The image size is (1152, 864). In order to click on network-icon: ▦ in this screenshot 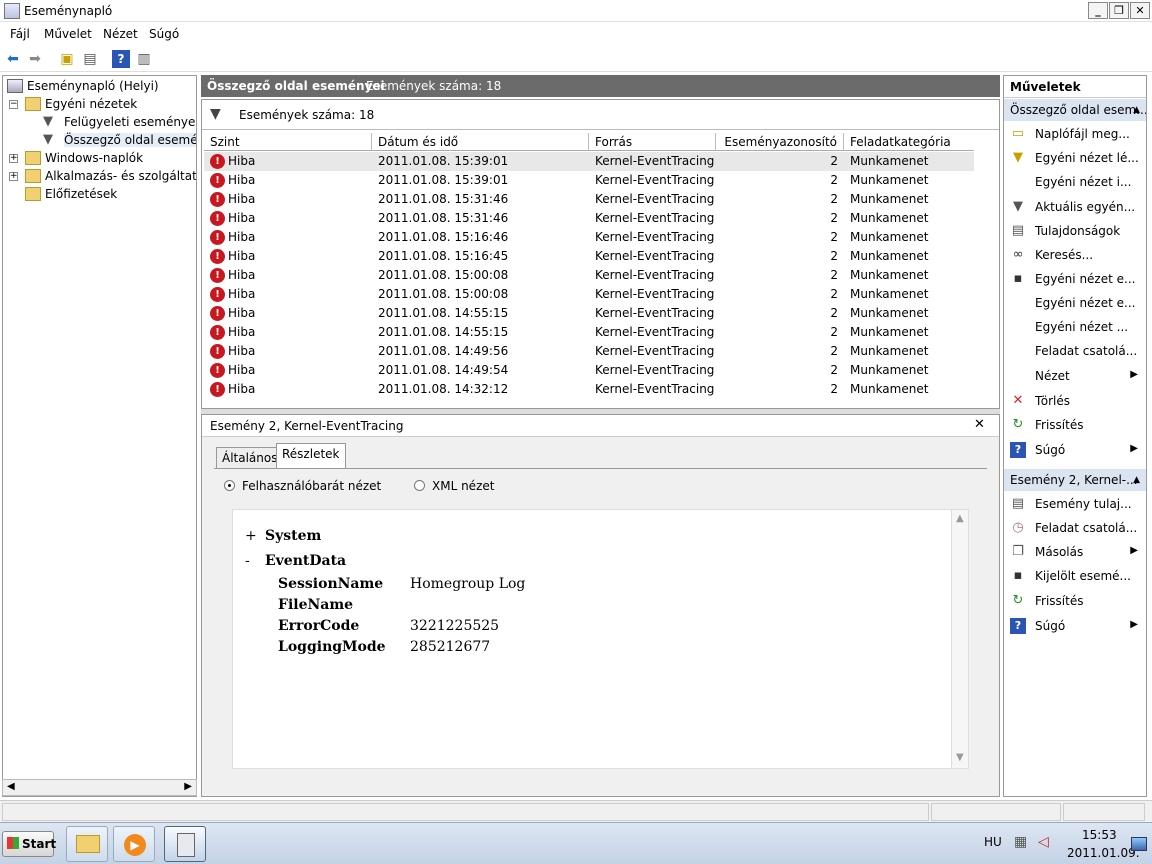, I will do `click(1020, 842)`.